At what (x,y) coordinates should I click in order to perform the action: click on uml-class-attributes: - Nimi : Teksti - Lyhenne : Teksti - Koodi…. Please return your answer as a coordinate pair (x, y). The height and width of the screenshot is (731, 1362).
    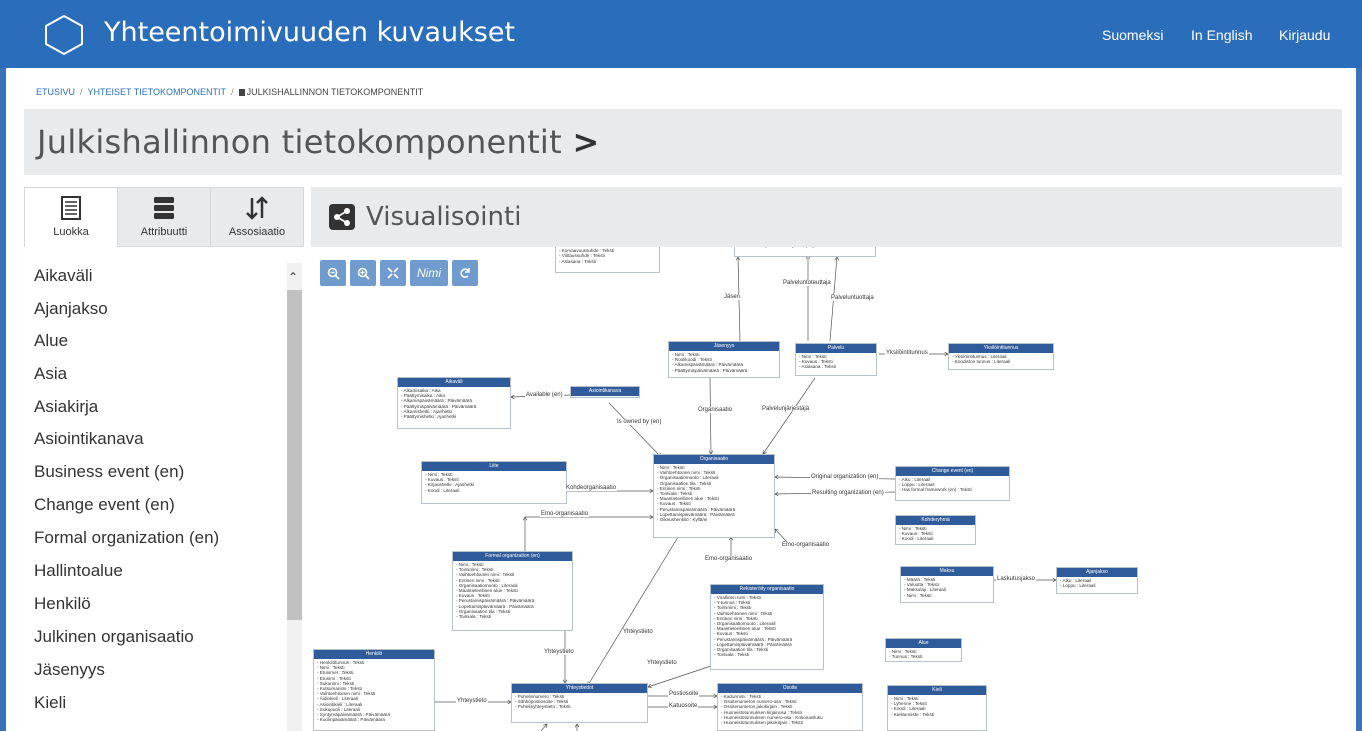
    Looking at the image, I should click on (937, 706).